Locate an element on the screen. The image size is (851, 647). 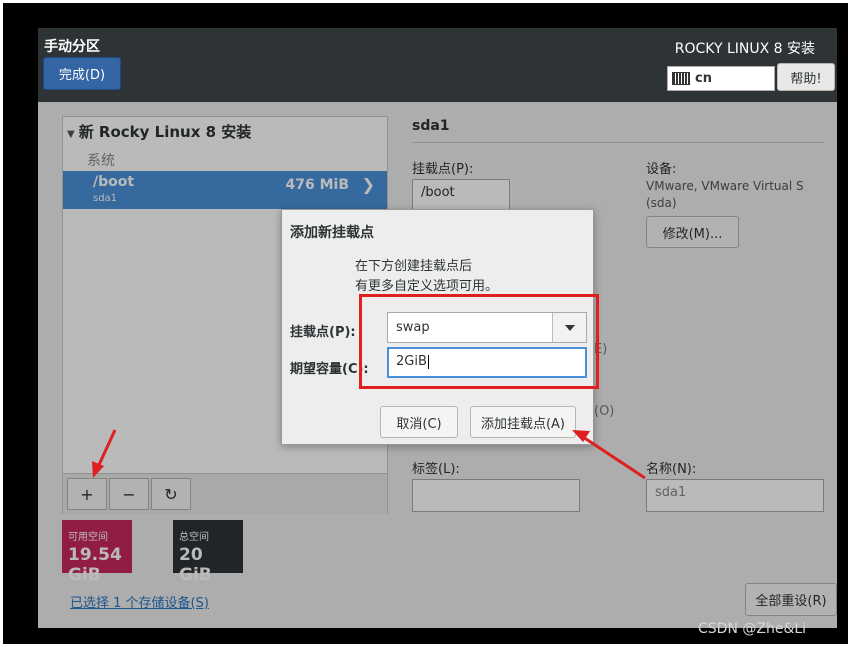
dialog-description: 在下方创建挂载点后 有更多自定义选项可用。 is located at coordinates (426, 277).